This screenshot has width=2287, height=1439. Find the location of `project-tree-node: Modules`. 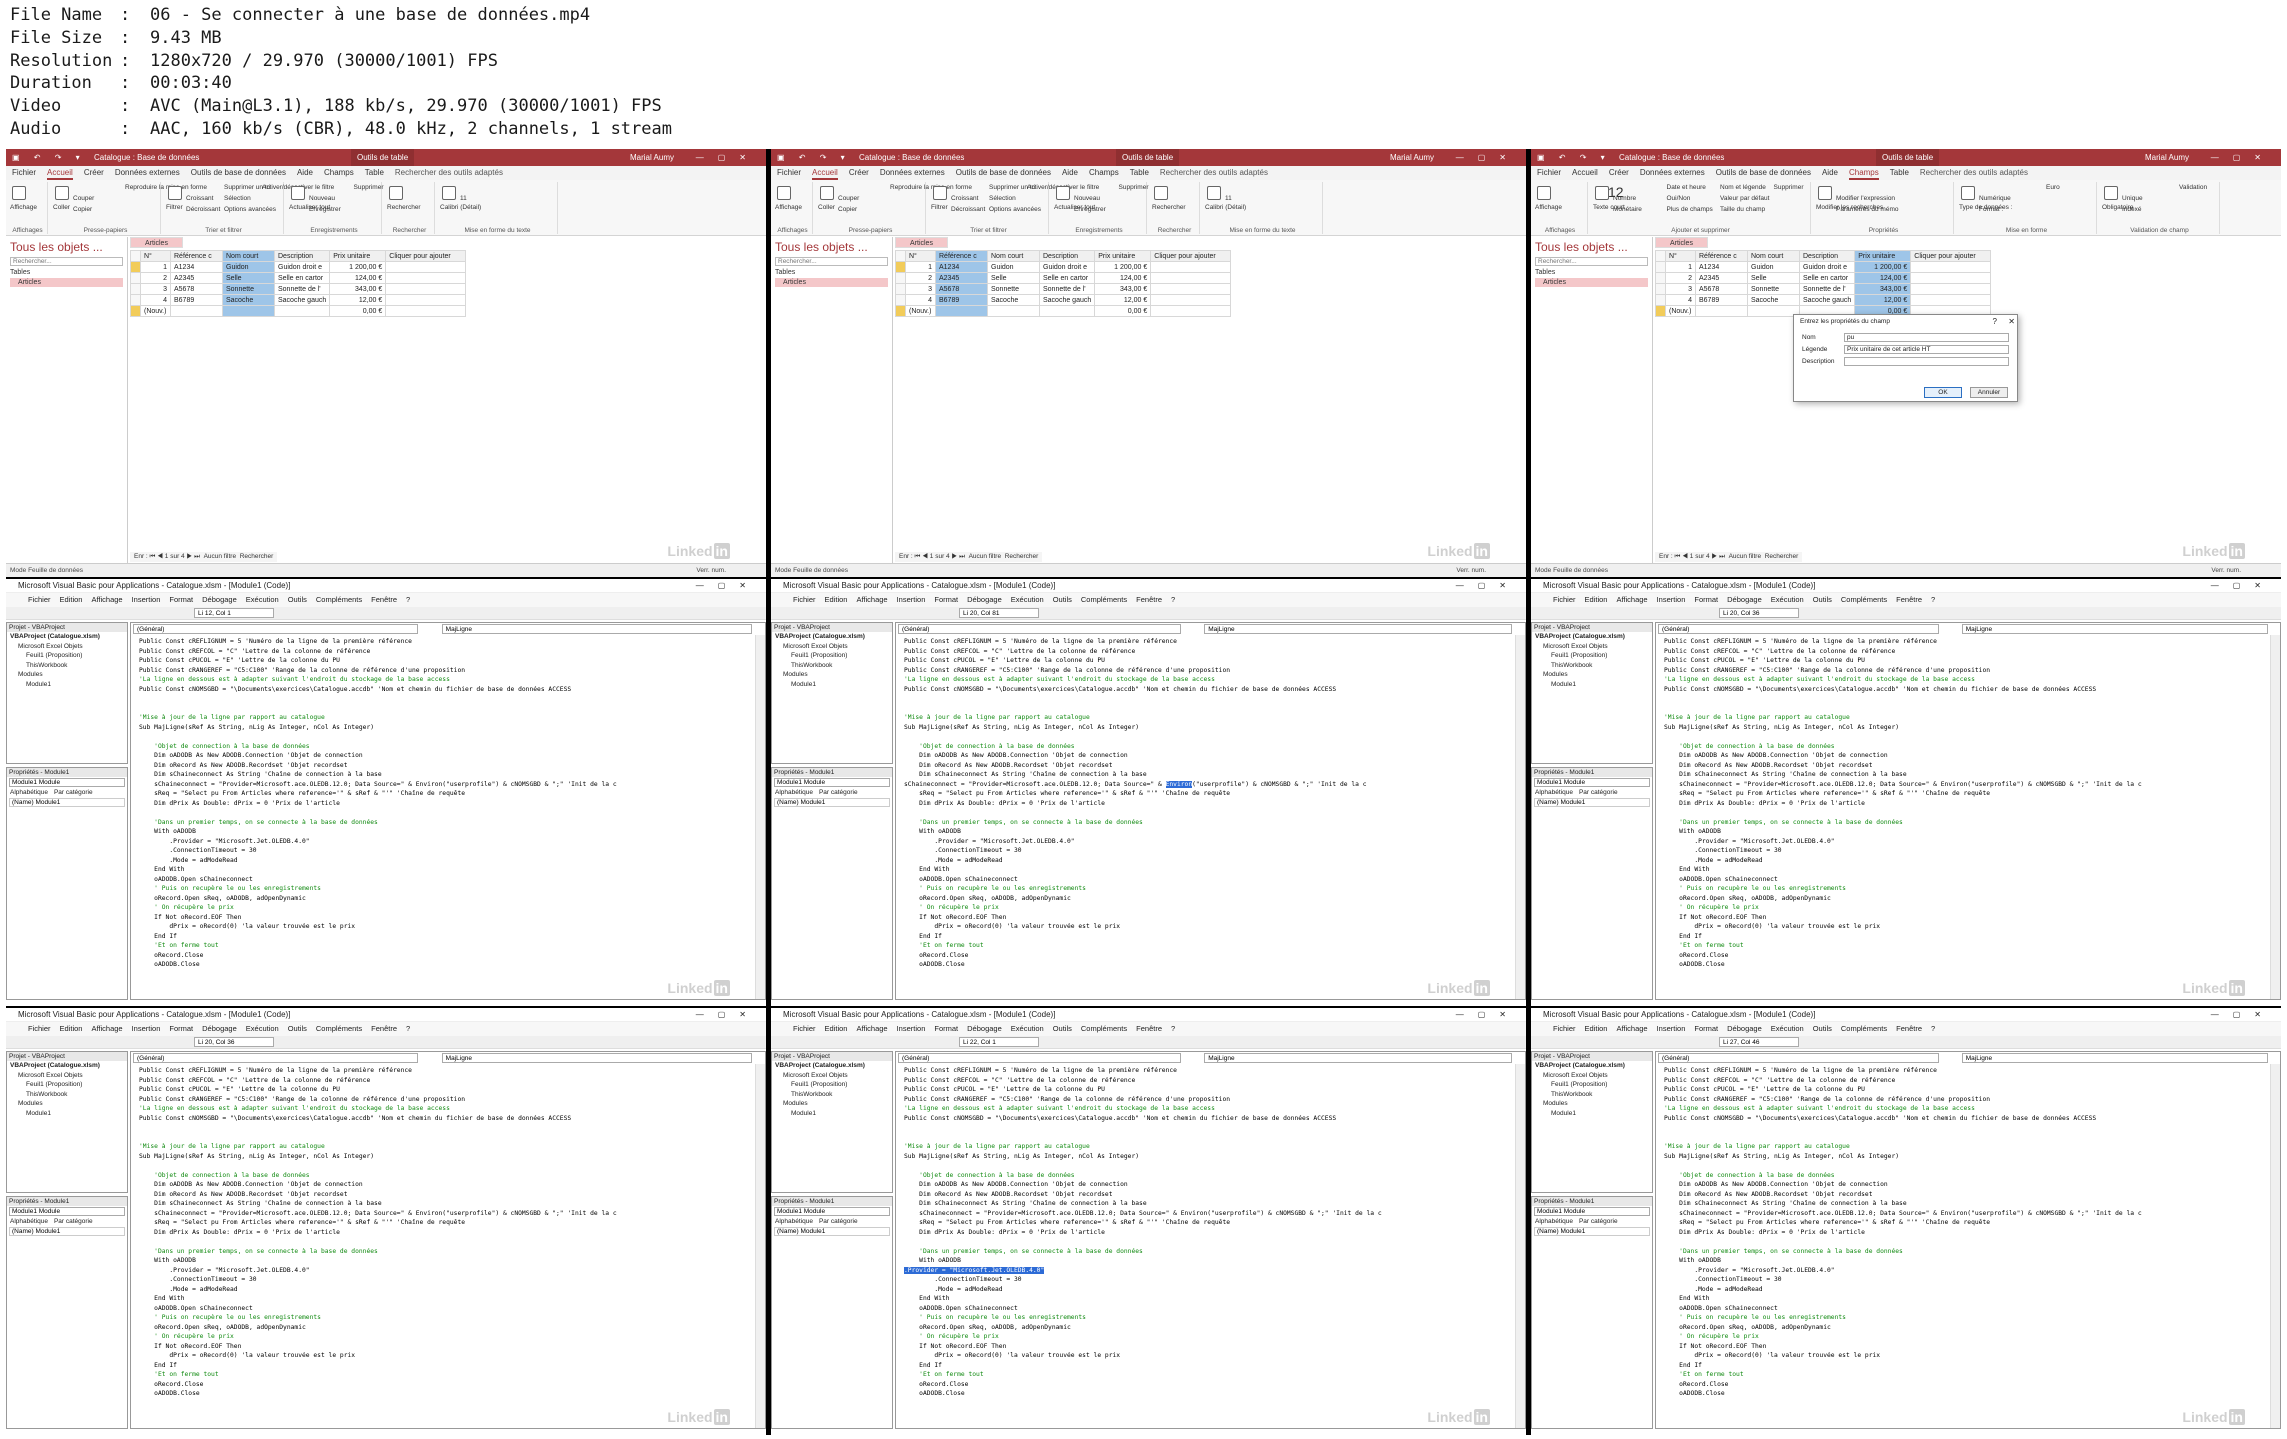

project-tree-node: Modules is located at coordinates (1593, 1104).